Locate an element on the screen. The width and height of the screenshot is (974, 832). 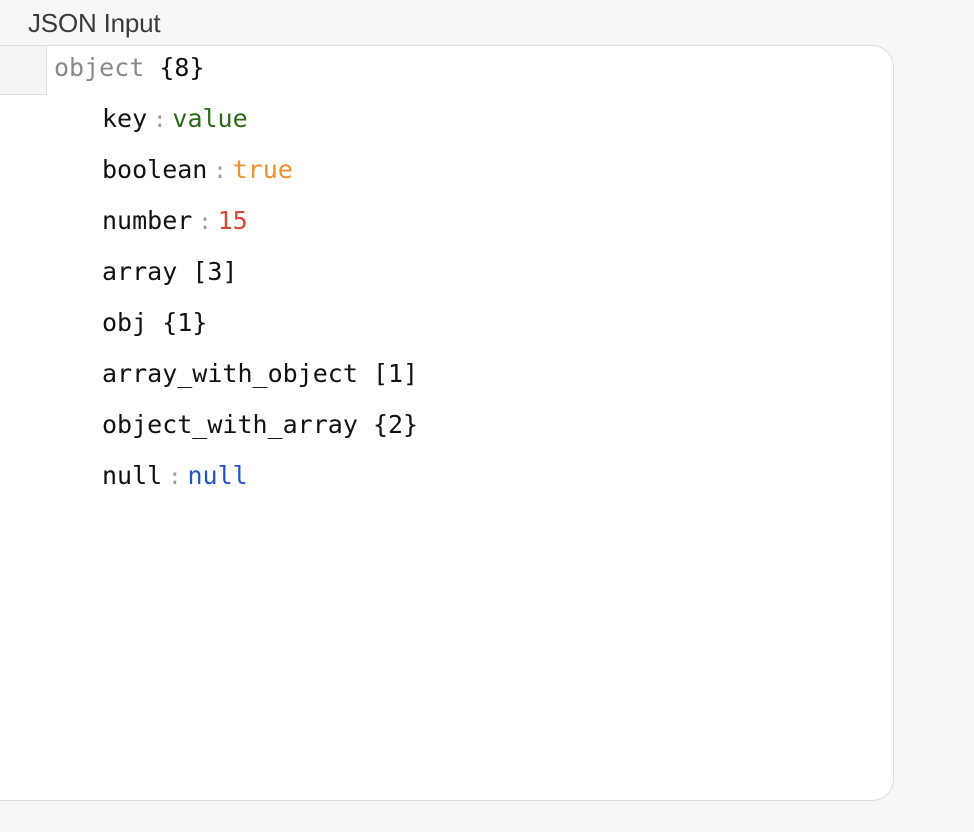
tree-count: {1} is located at coordinates (185, 322).